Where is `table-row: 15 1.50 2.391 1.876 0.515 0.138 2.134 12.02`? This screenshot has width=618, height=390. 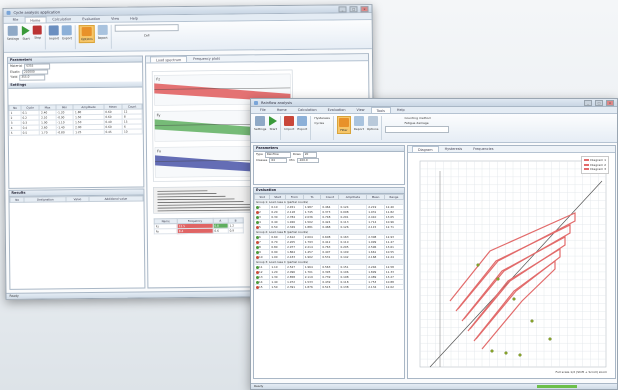
table-row: 15 1.50 2.391 1.876 0.515 0.138 2.134 12.02 is located at coordinates (329, 287).